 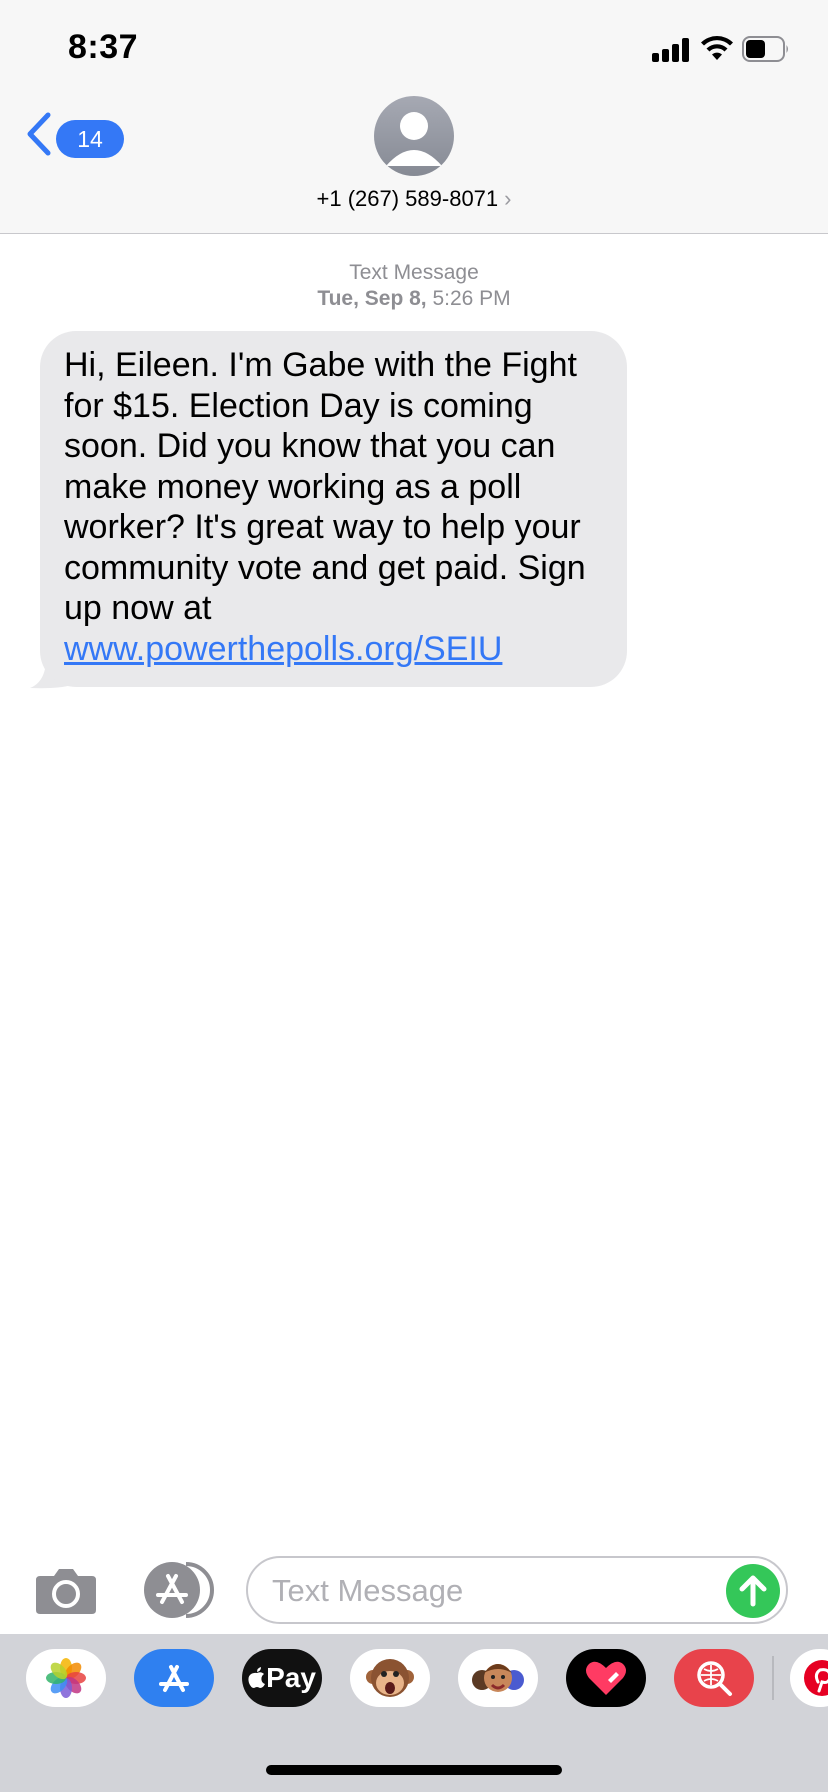 I want to click on message-time: 5:26 PM, so click(x=471, y=298).